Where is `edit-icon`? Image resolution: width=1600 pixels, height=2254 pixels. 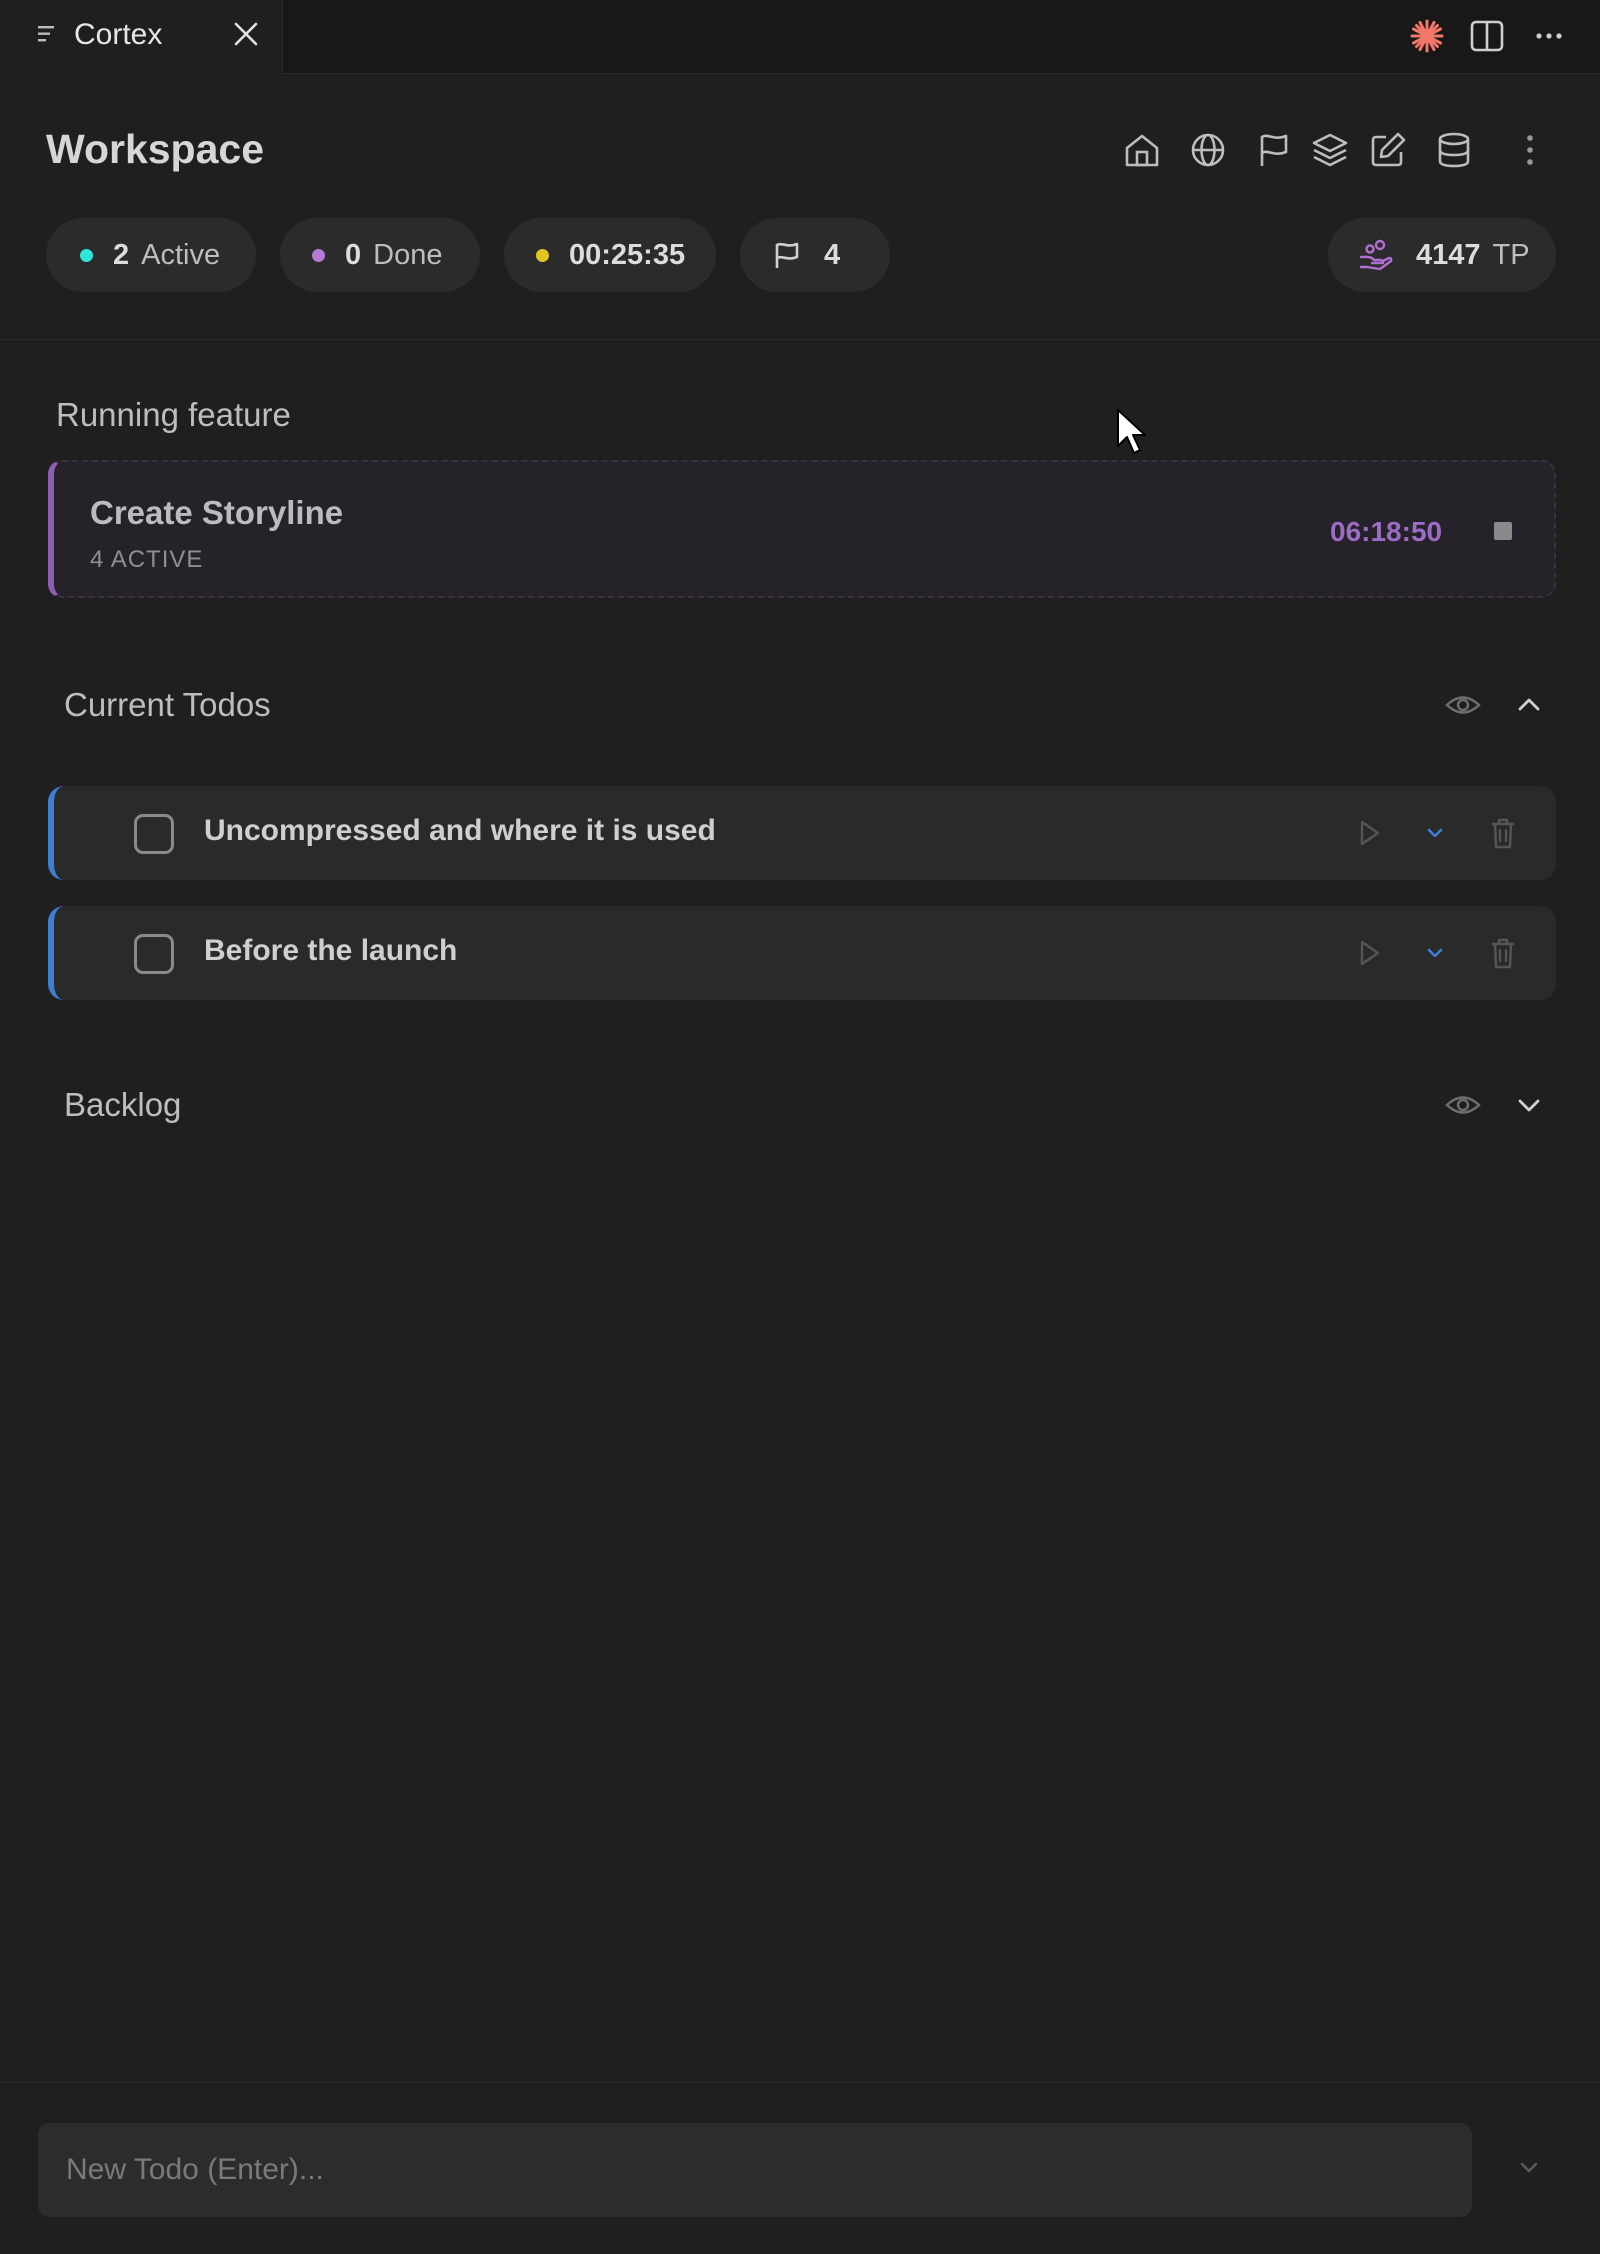
edit-icon is located at coordinates (1388, 150).